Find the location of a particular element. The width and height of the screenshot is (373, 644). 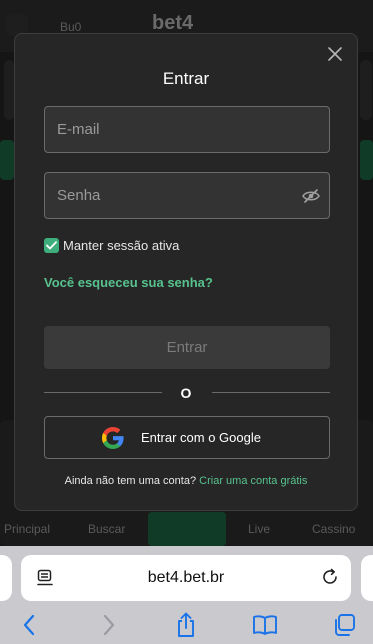

google-login-button: Entrar com o Google is located at coordinates (187, 437).